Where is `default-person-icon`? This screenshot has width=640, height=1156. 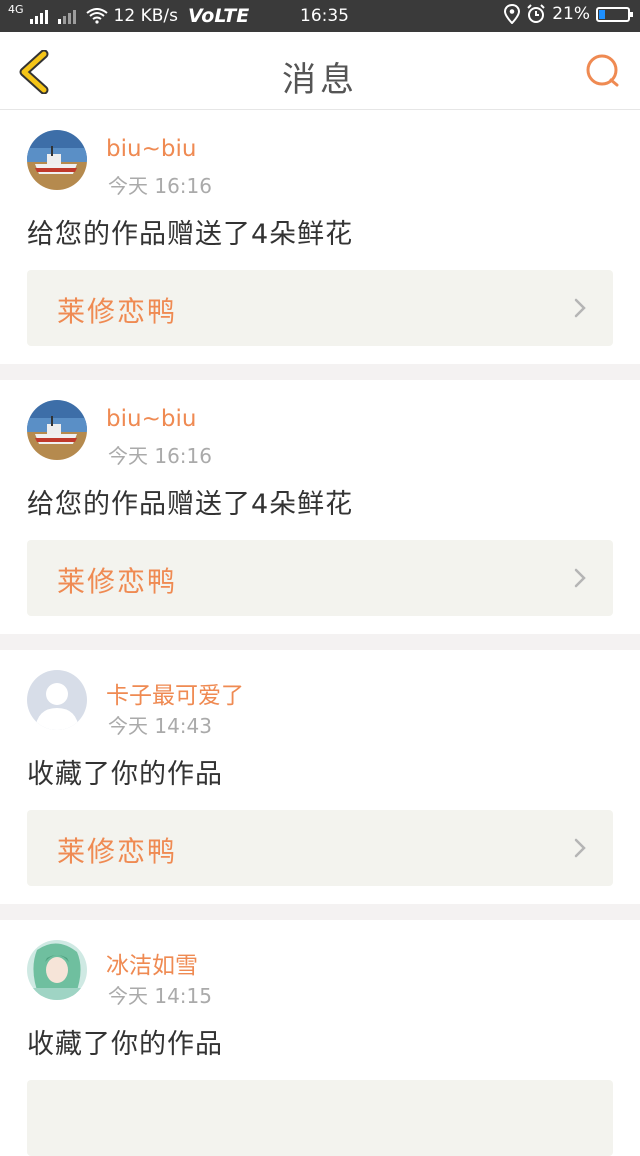
default-person-icon is located at coordinates (57, 700).